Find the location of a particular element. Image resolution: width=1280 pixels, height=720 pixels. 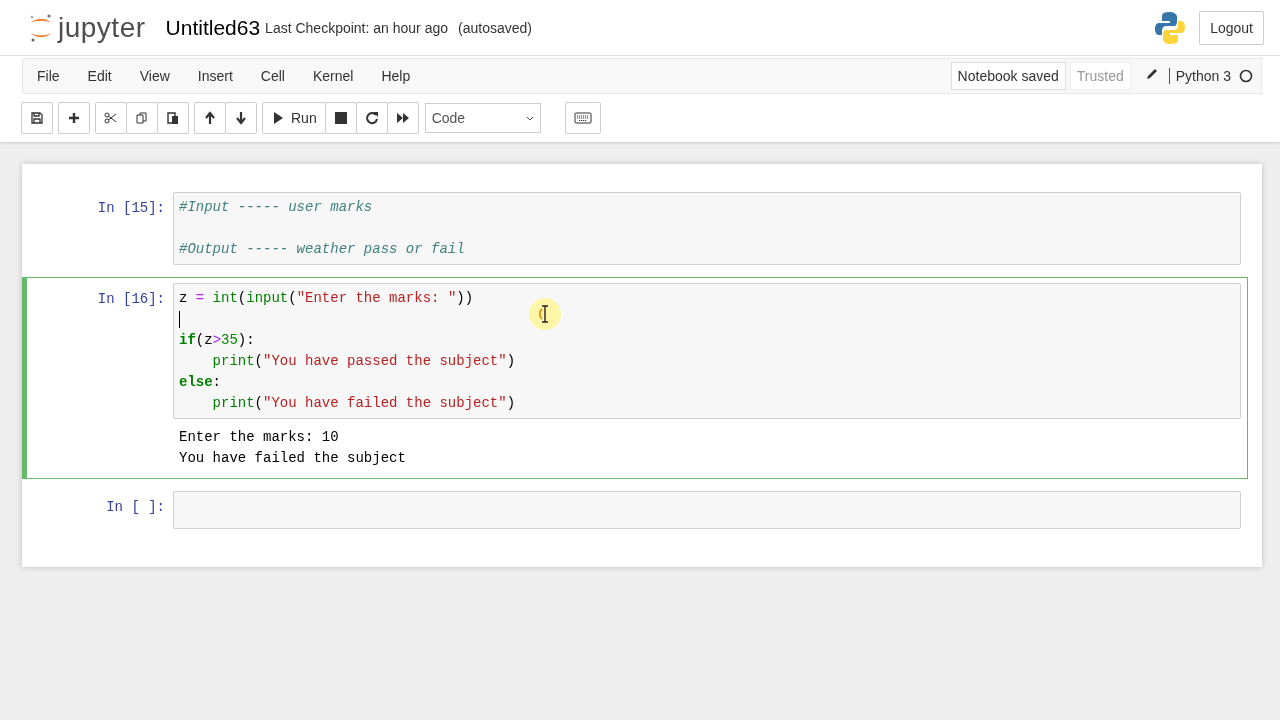

run-all-button is located at coordinates (402, 118).